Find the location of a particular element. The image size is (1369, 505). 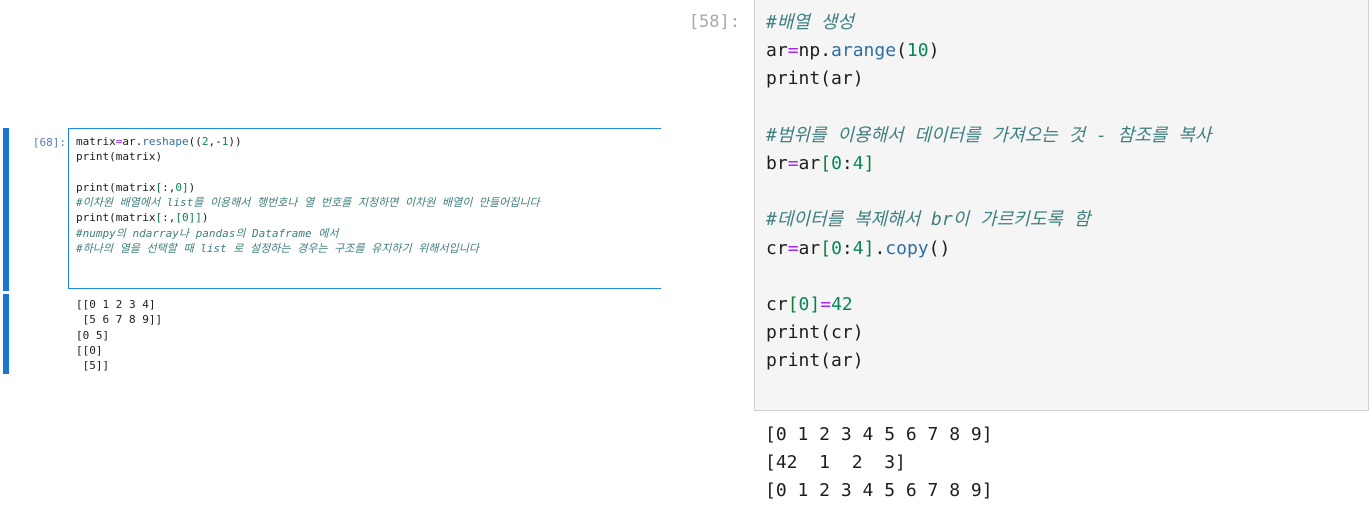

code-line: print(cr) is located at coordinates (815, 333).